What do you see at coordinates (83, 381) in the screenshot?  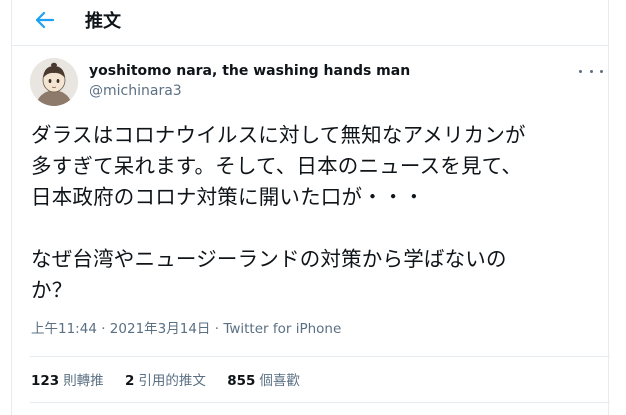 I see `retweets-label: 則轉推` at bounding box center [83, 381].